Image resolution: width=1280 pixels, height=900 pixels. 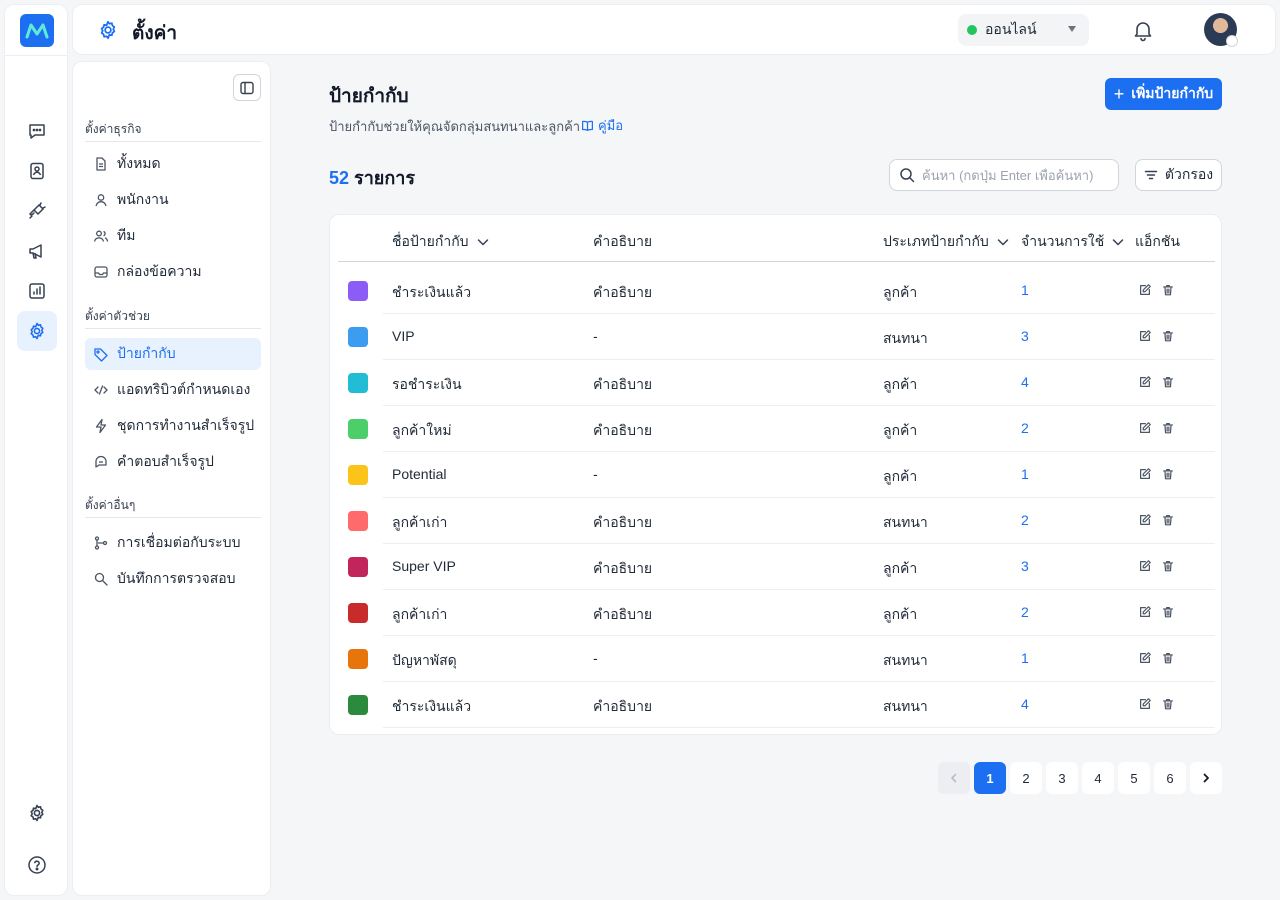 What do you see at coordinates (1134, 778) in the screenshot?
I see `page-button-5: 5` at bounding box center [1134, 778].